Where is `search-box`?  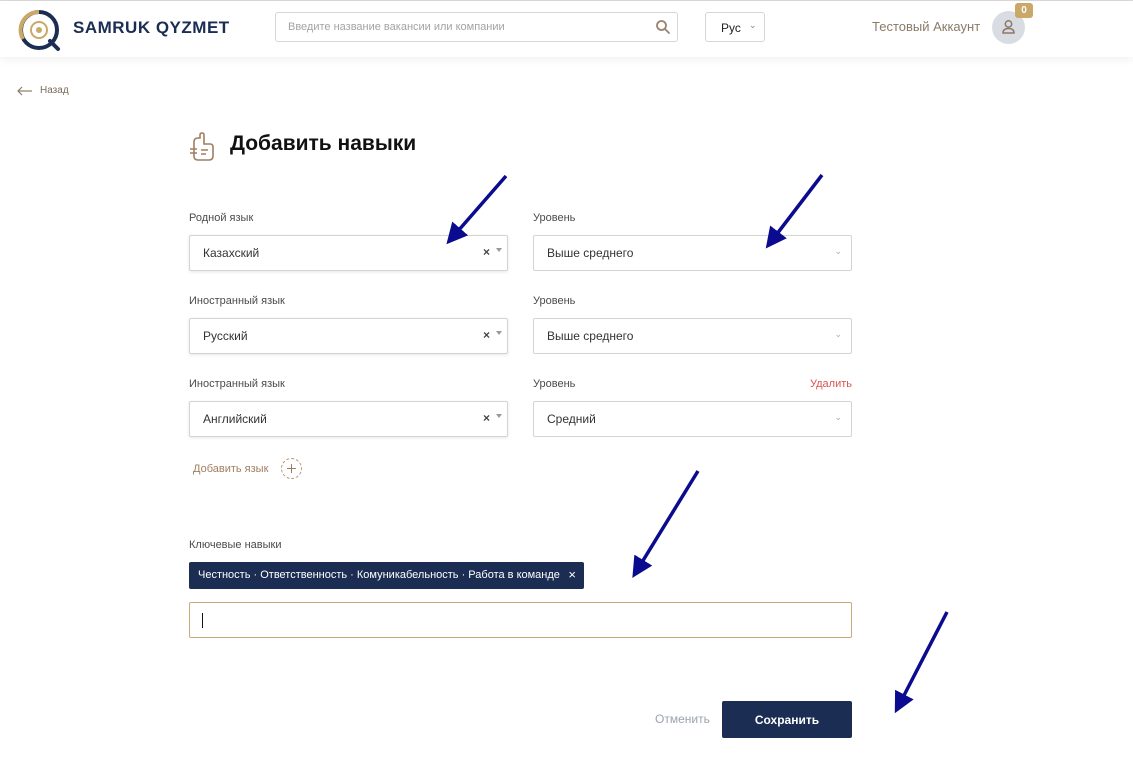 search-box is located at coordinates (476, 27).